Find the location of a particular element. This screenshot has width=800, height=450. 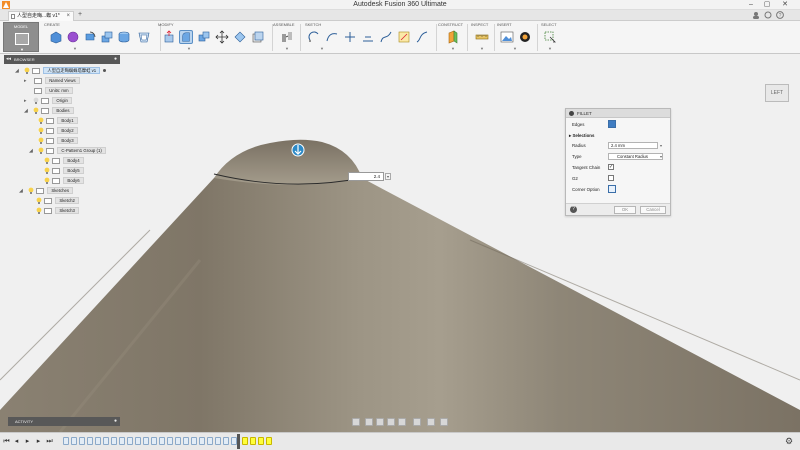

pin-icon: ● is located at coordinates (115, 421).